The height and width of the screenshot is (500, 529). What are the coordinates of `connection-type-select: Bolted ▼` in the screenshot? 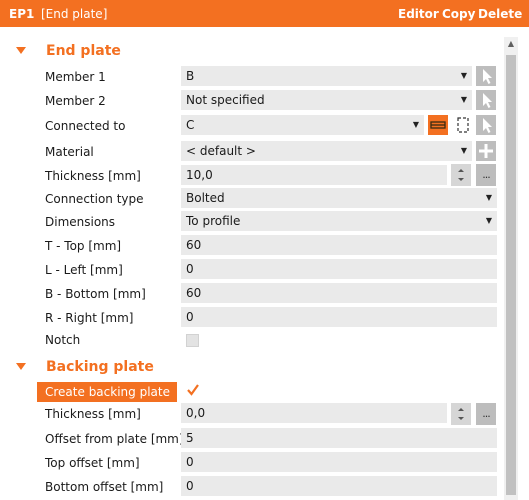 It's located at (339, 198).